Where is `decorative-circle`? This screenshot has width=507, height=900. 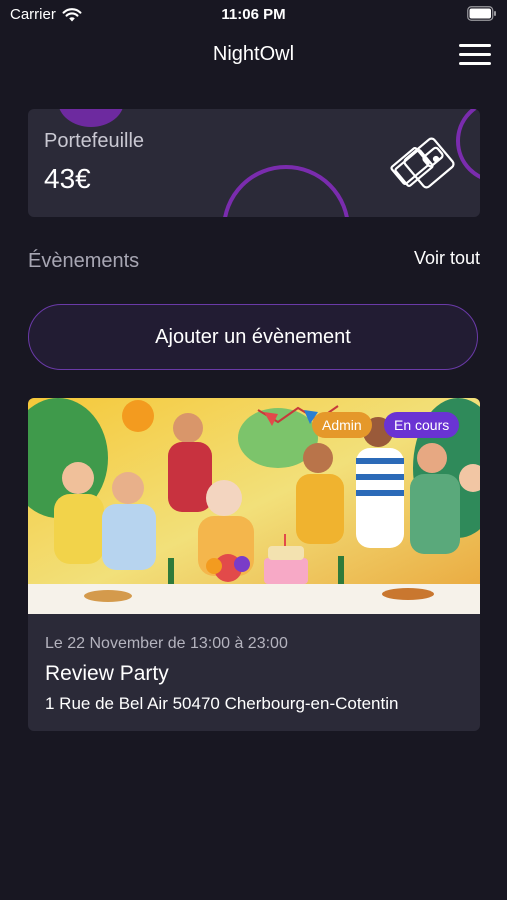
decorative-circle is located at coordinates (91, 118).